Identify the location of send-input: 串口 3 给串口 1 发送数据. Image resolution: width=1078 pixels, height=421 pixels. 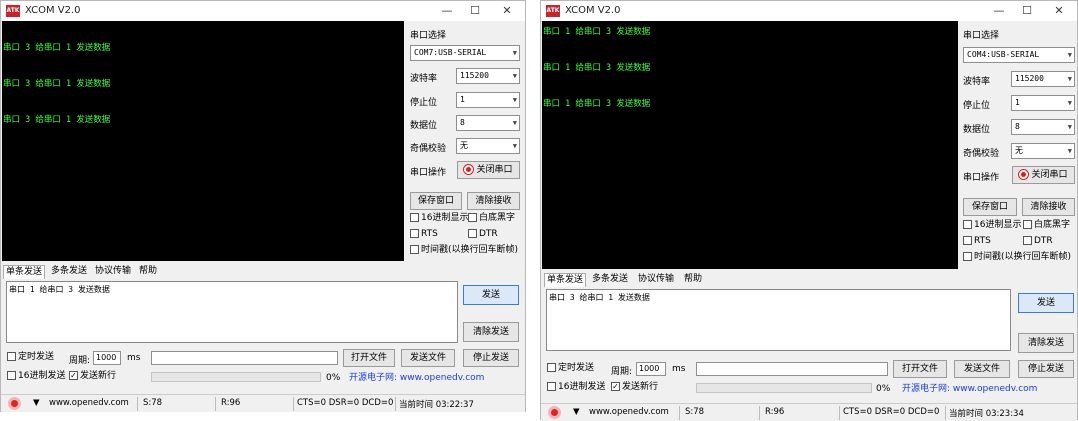
(778, 320).